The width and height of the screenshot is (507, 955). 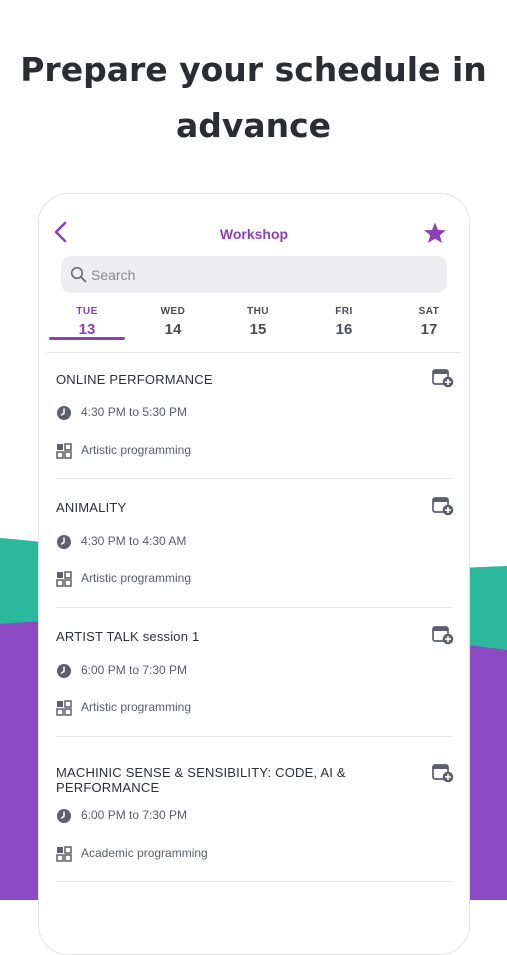 I want to click on day-tab-fri: FRI 16, so click(x=344, y=322).